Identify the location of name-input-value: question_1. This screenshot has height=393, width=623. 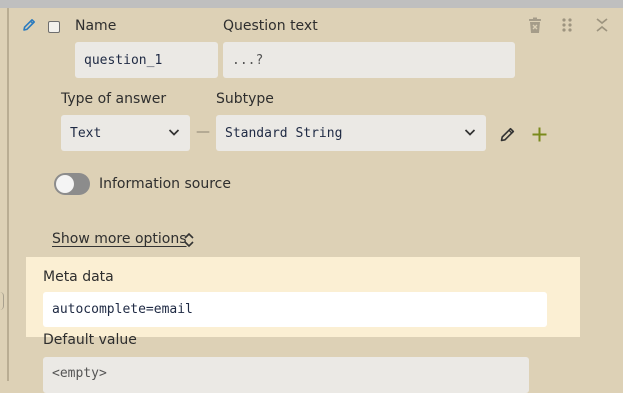
(123, 60).